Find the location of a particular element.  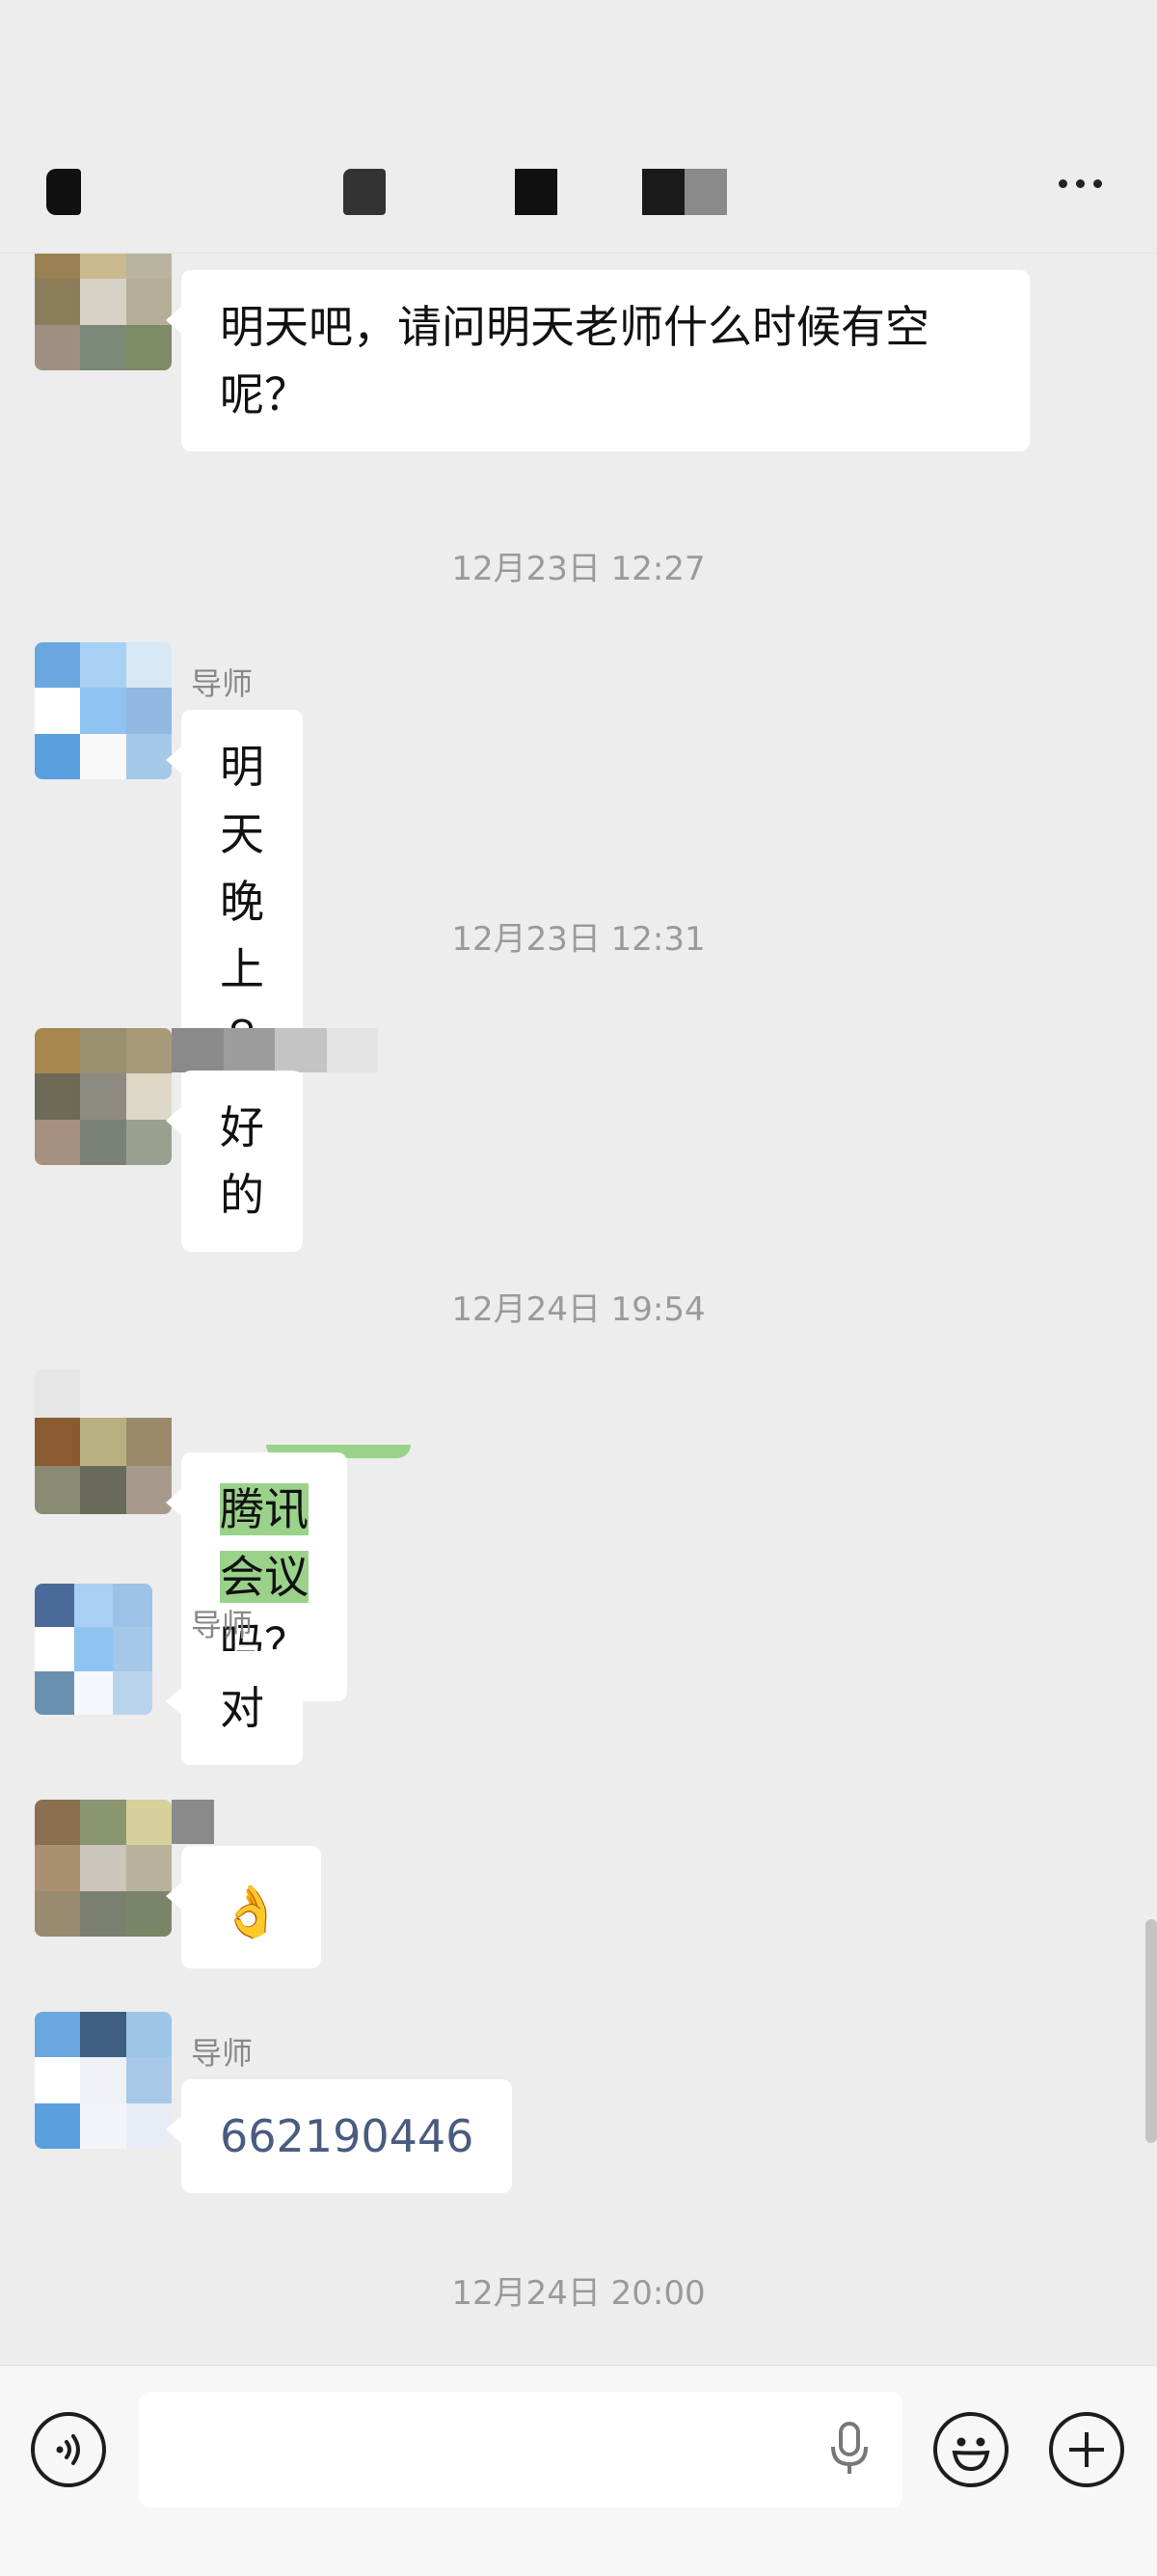

plus-button is located at coordinates (1086, 2449).